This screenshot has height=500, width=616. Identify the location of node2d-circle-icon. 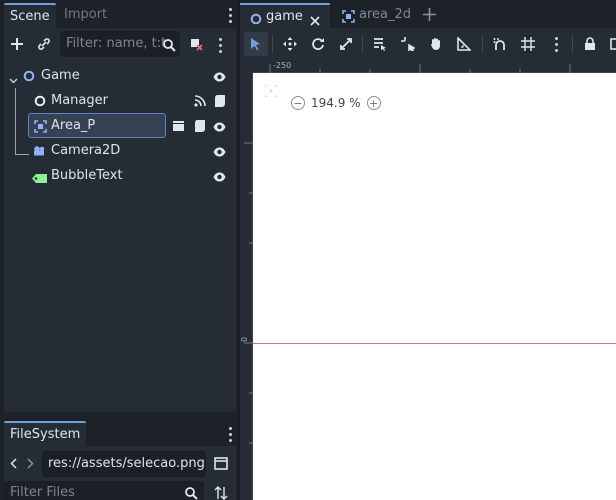
(30, 77).